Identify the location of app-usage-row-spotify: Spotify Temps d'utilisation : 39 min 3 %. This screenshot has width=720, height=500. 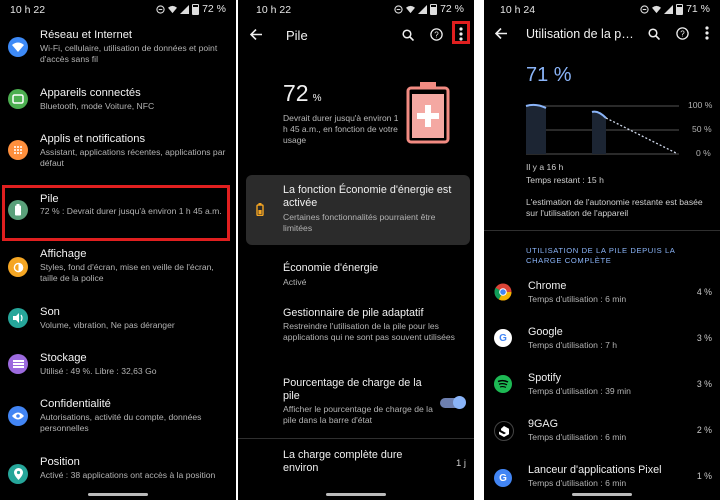
(602, 392).